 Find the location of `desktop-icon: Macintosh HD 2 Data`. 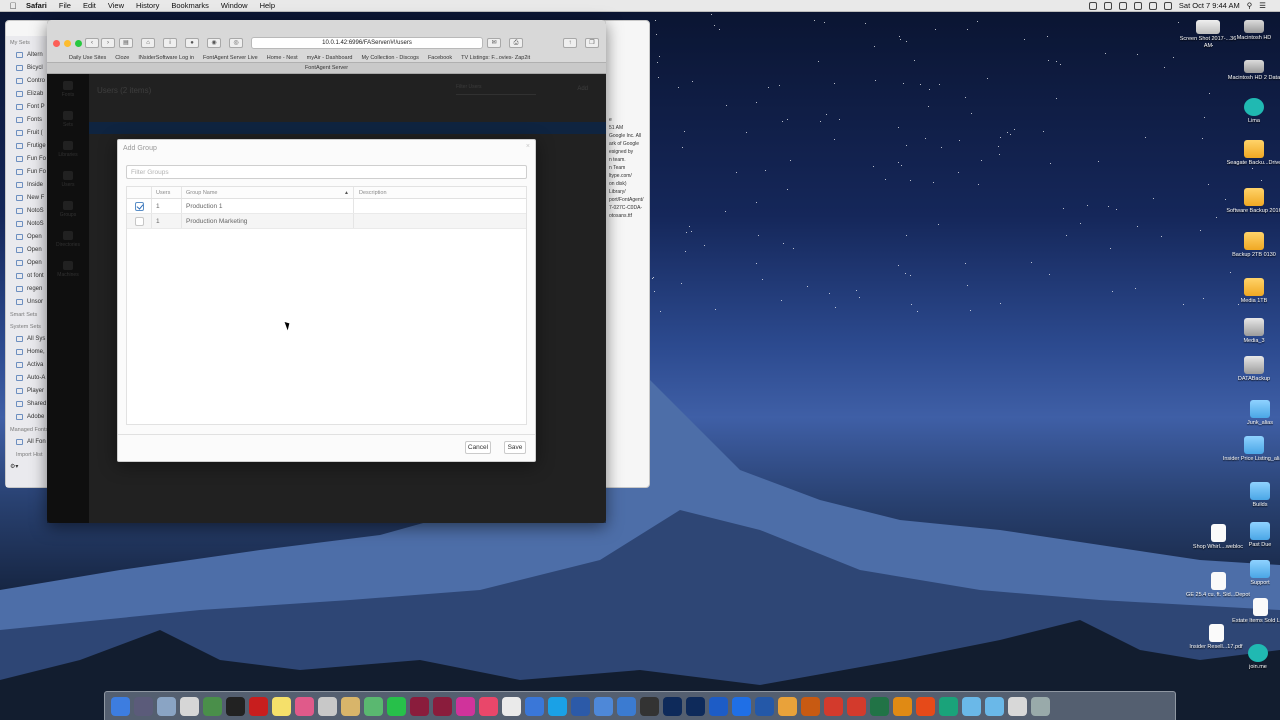

desktop-icon: Macintosh HD 2 Data is located at coordinates (1251, 69).